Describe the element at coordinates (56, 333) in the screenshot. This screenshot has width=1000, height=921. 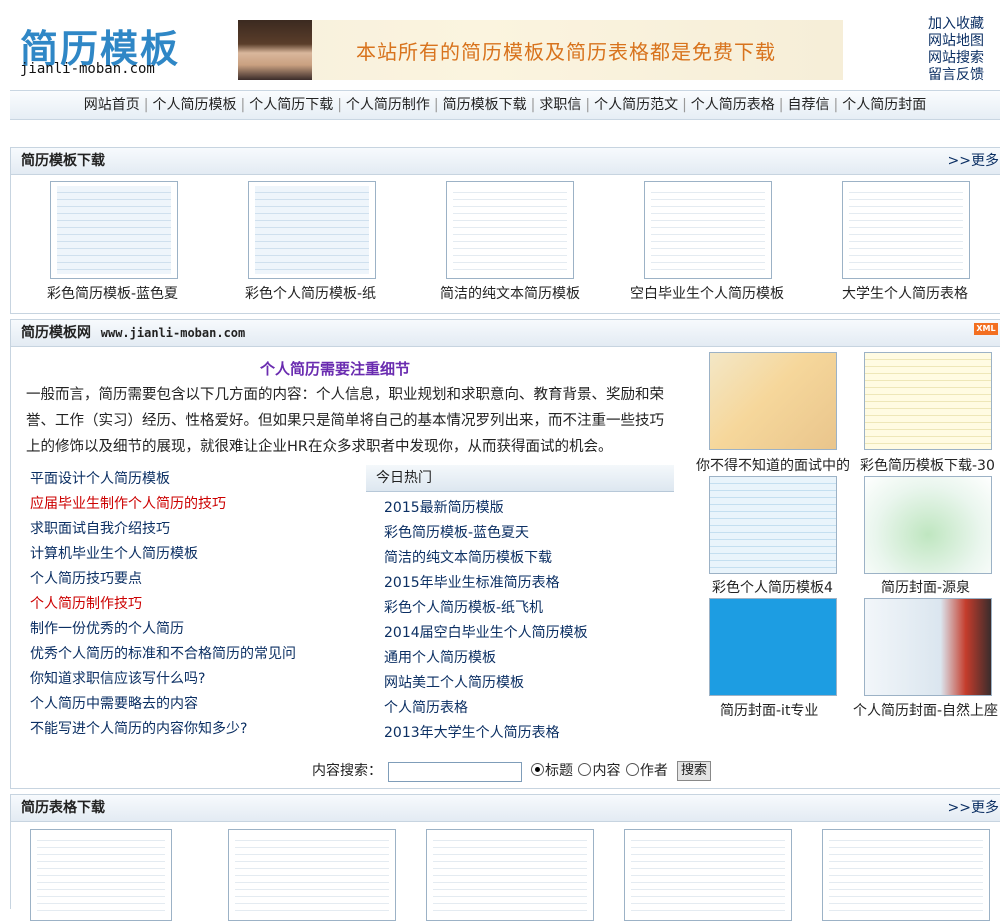
I see `section-title-text: 简历模板网` at that location.